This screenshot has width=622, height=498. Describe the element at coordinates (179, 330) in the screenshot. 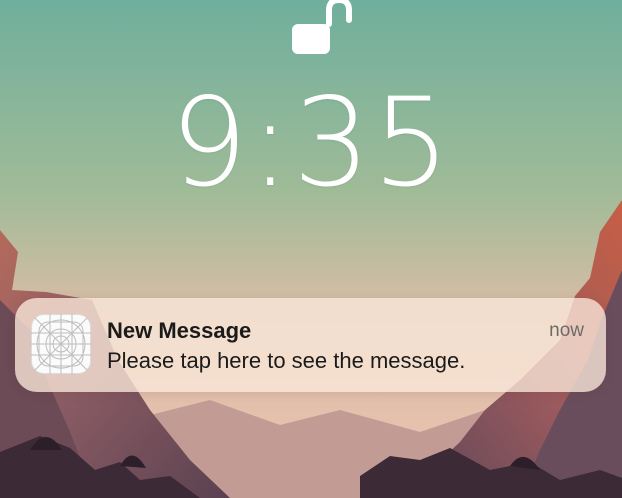

I see `notification-title: New Message` at that location.